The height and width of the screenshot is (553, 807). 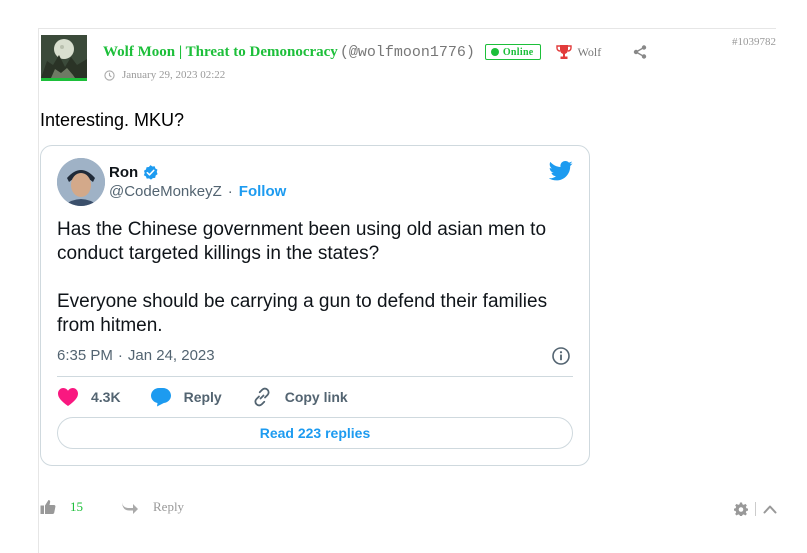 I want to click on share-icon, so click(x=640, y=52).